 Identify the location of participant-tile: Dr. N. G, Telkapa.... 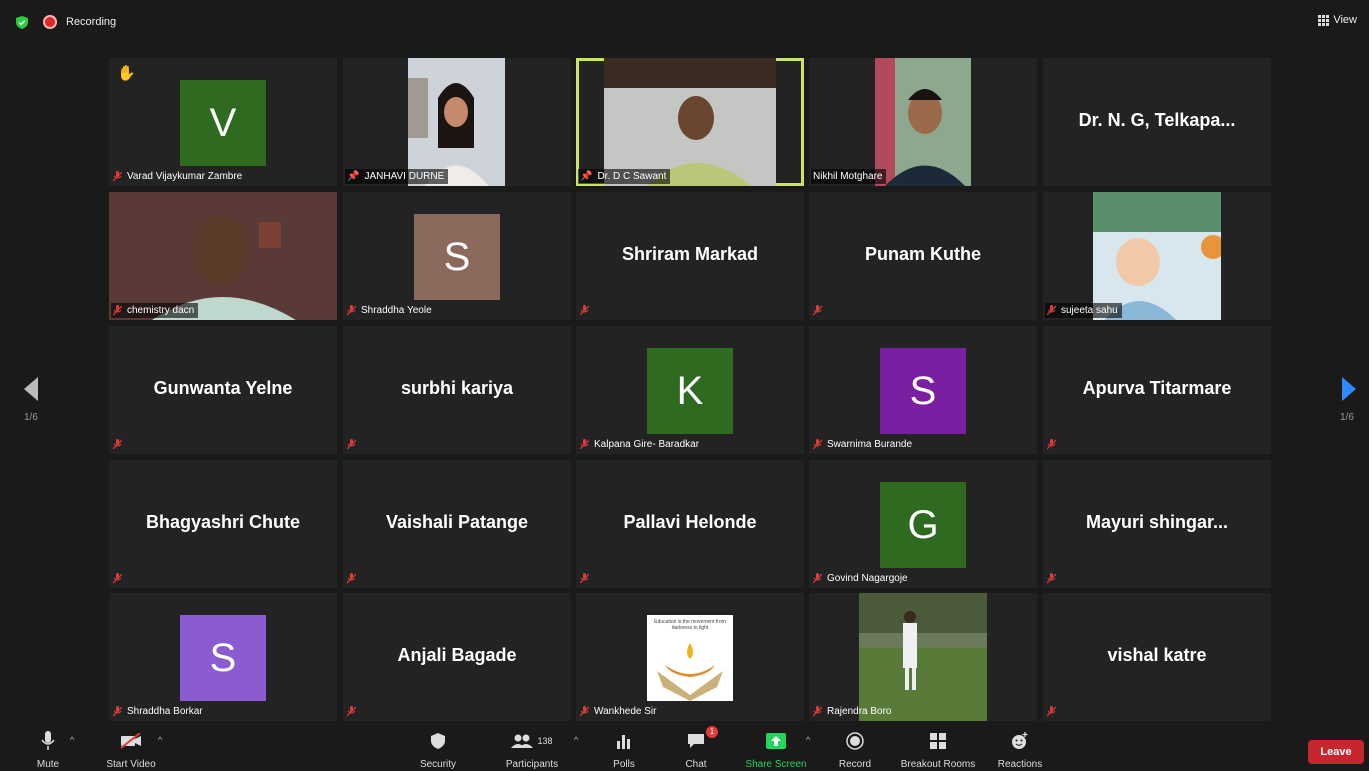
(1157, 122).